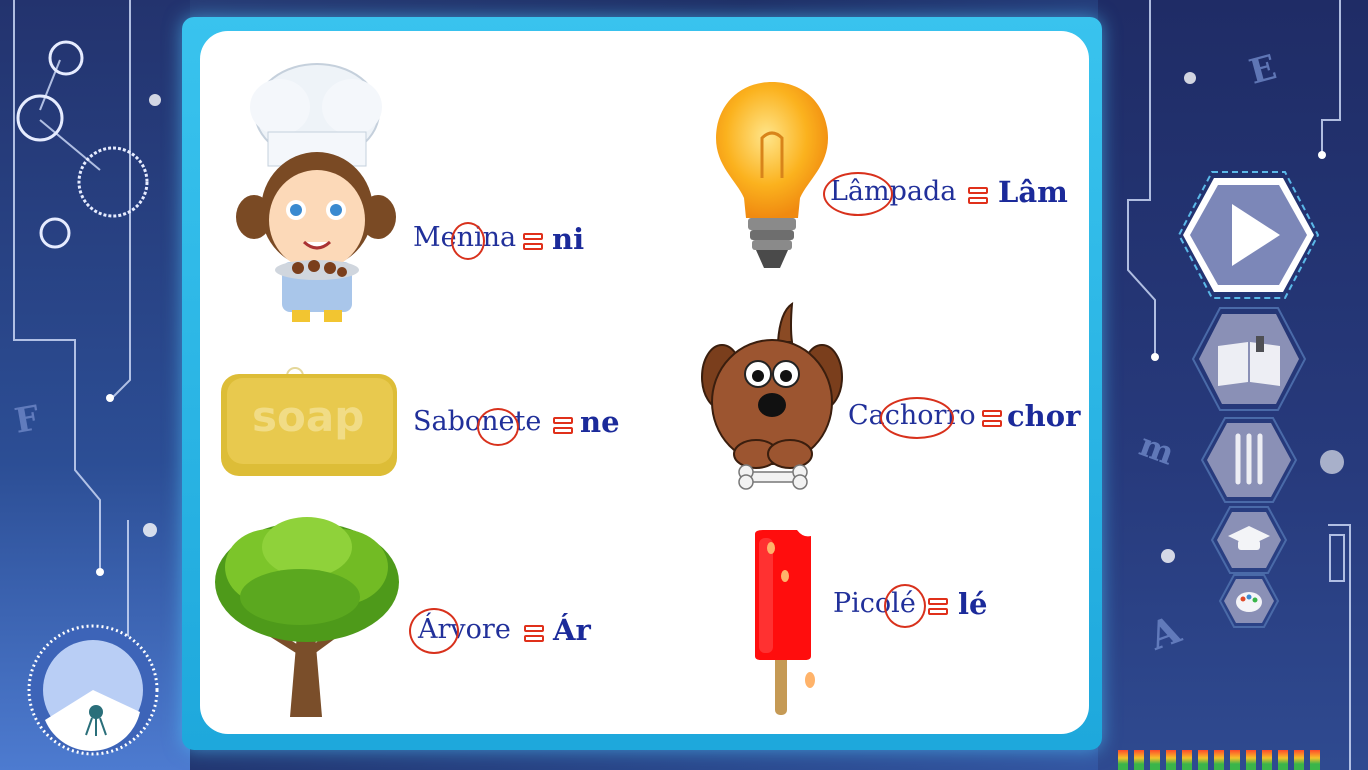 The width and height of the screenshot is (1368, 770). What do you see at coordinates (772, 175) in the screenshot?
I see `light-bulb-image` at bounding box center [772, 175].